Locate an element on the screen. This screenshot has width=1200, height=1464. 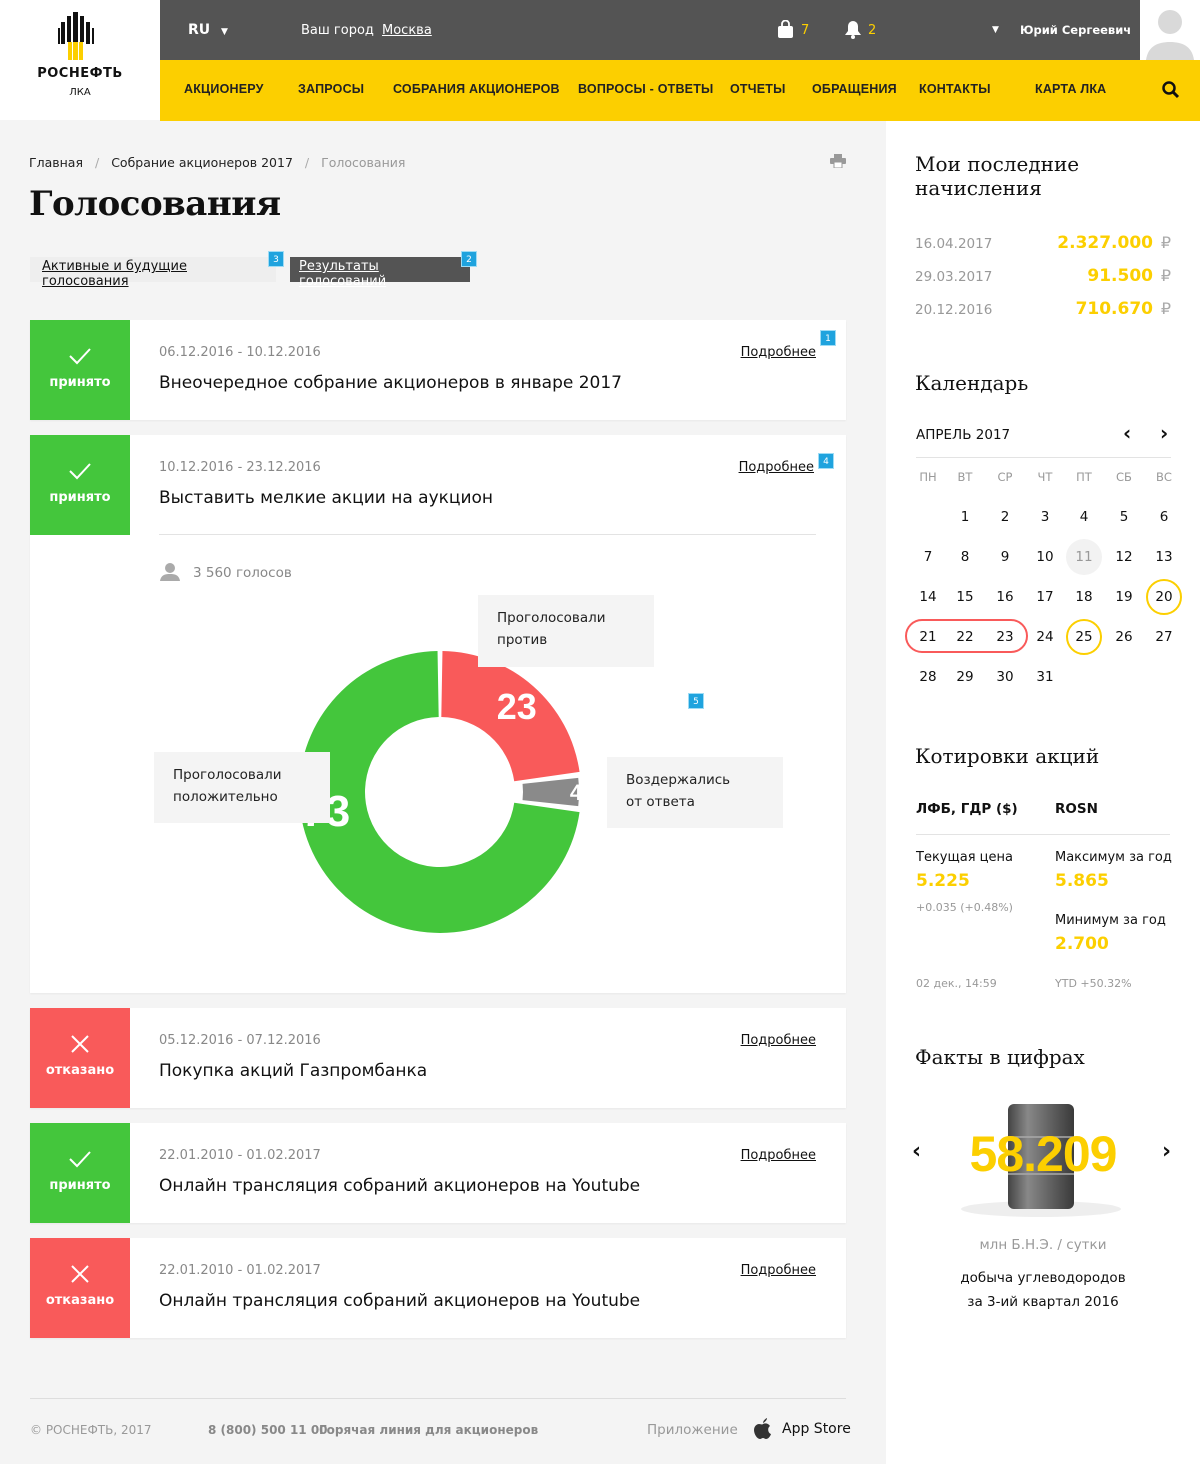
nav-item: СОБРАНИЯ АКЦИОНЕРОВ is located at coordinates (476, 89).